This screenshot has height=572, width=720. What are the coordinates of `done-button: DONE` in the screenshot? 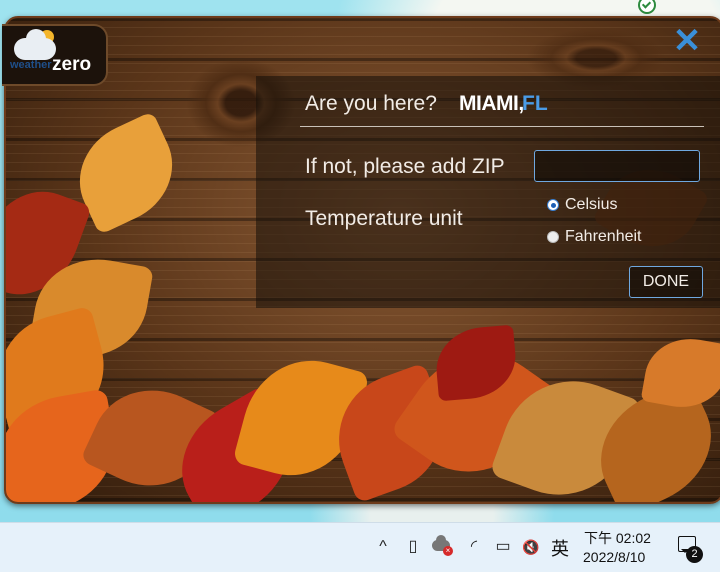 It's located at (666, 282).